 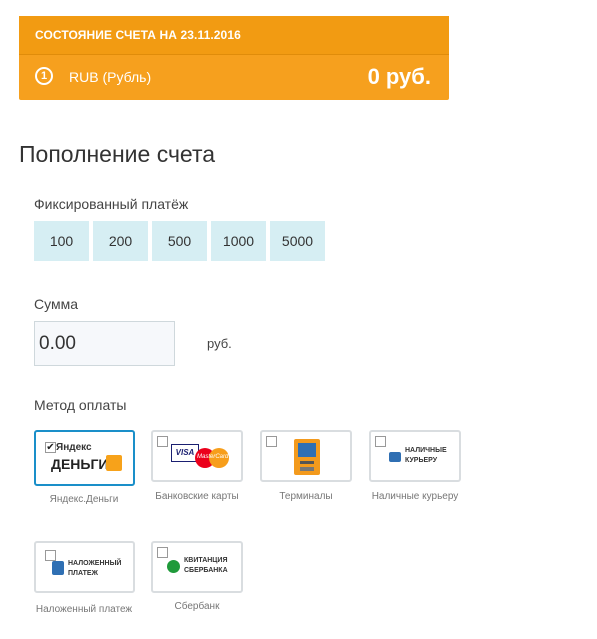 I want to click on bank-cards-checkbox, so click(x=162, y=441).